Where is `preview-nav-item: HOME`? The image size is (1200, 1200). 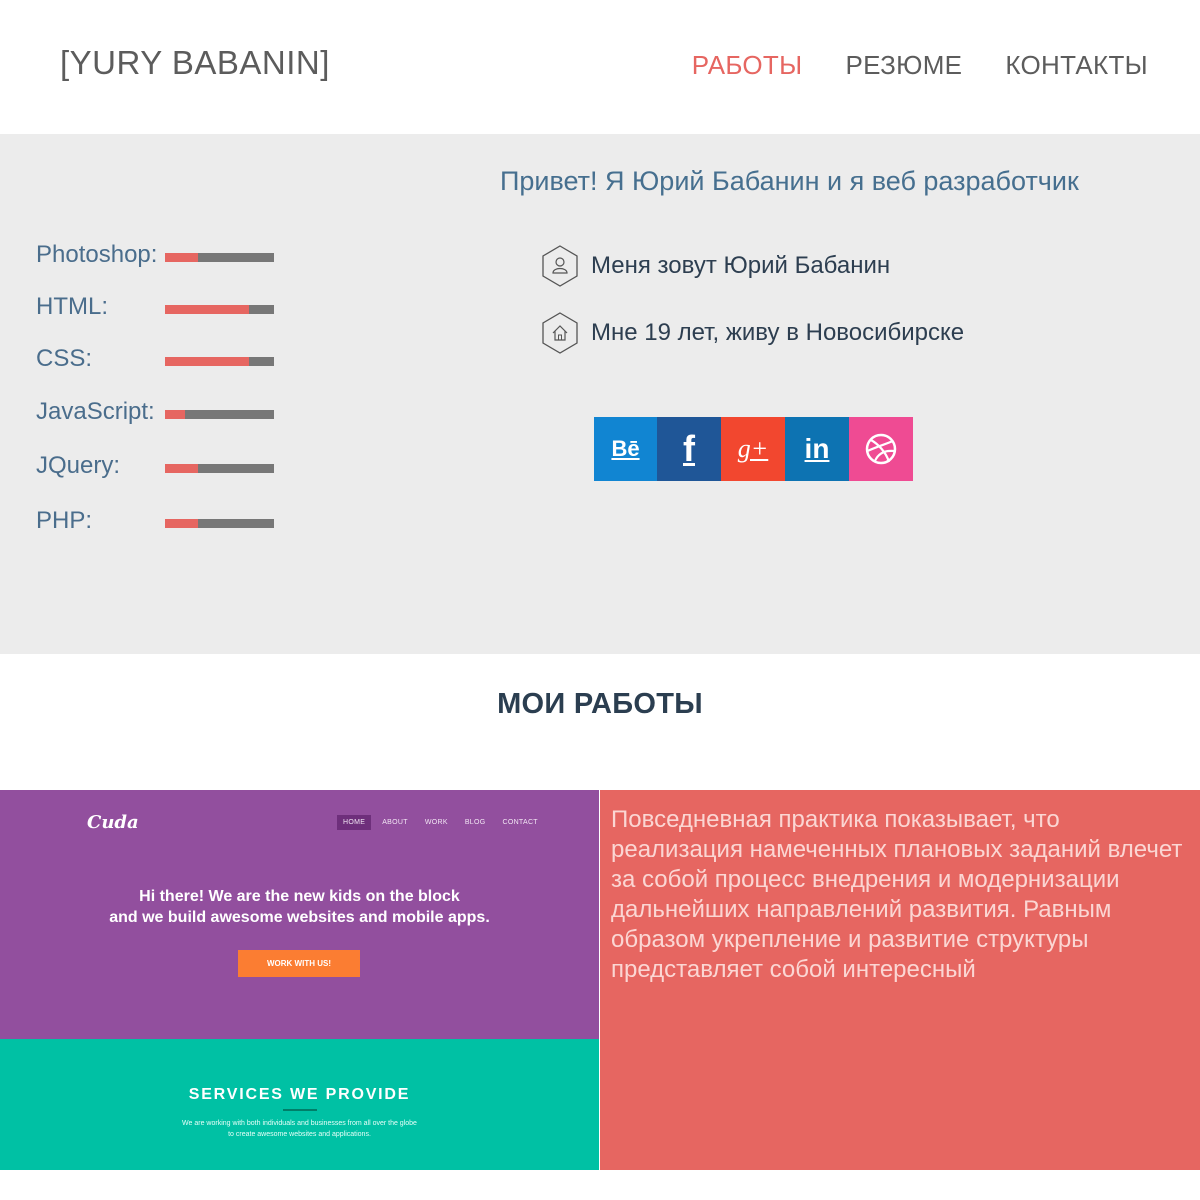 preview-nav-item: HOME is located at coordinates (354, 822).